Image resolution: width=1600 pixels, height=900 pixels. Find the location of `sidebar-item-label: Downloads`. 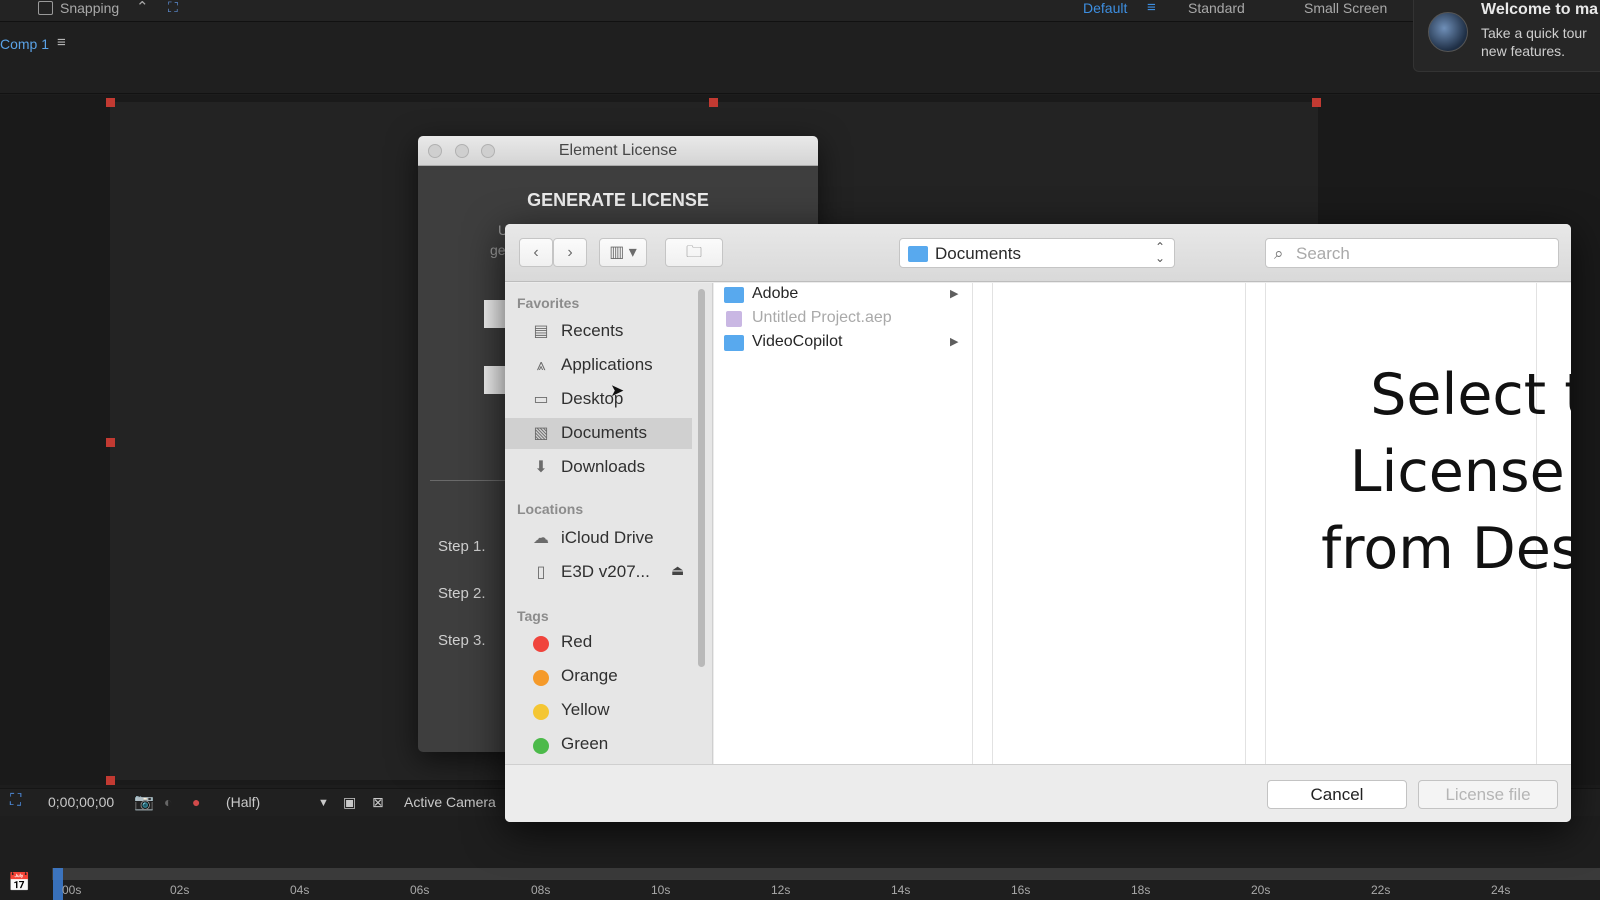

sidebar-item-label: Downloads is located at coordinates (603, 466).